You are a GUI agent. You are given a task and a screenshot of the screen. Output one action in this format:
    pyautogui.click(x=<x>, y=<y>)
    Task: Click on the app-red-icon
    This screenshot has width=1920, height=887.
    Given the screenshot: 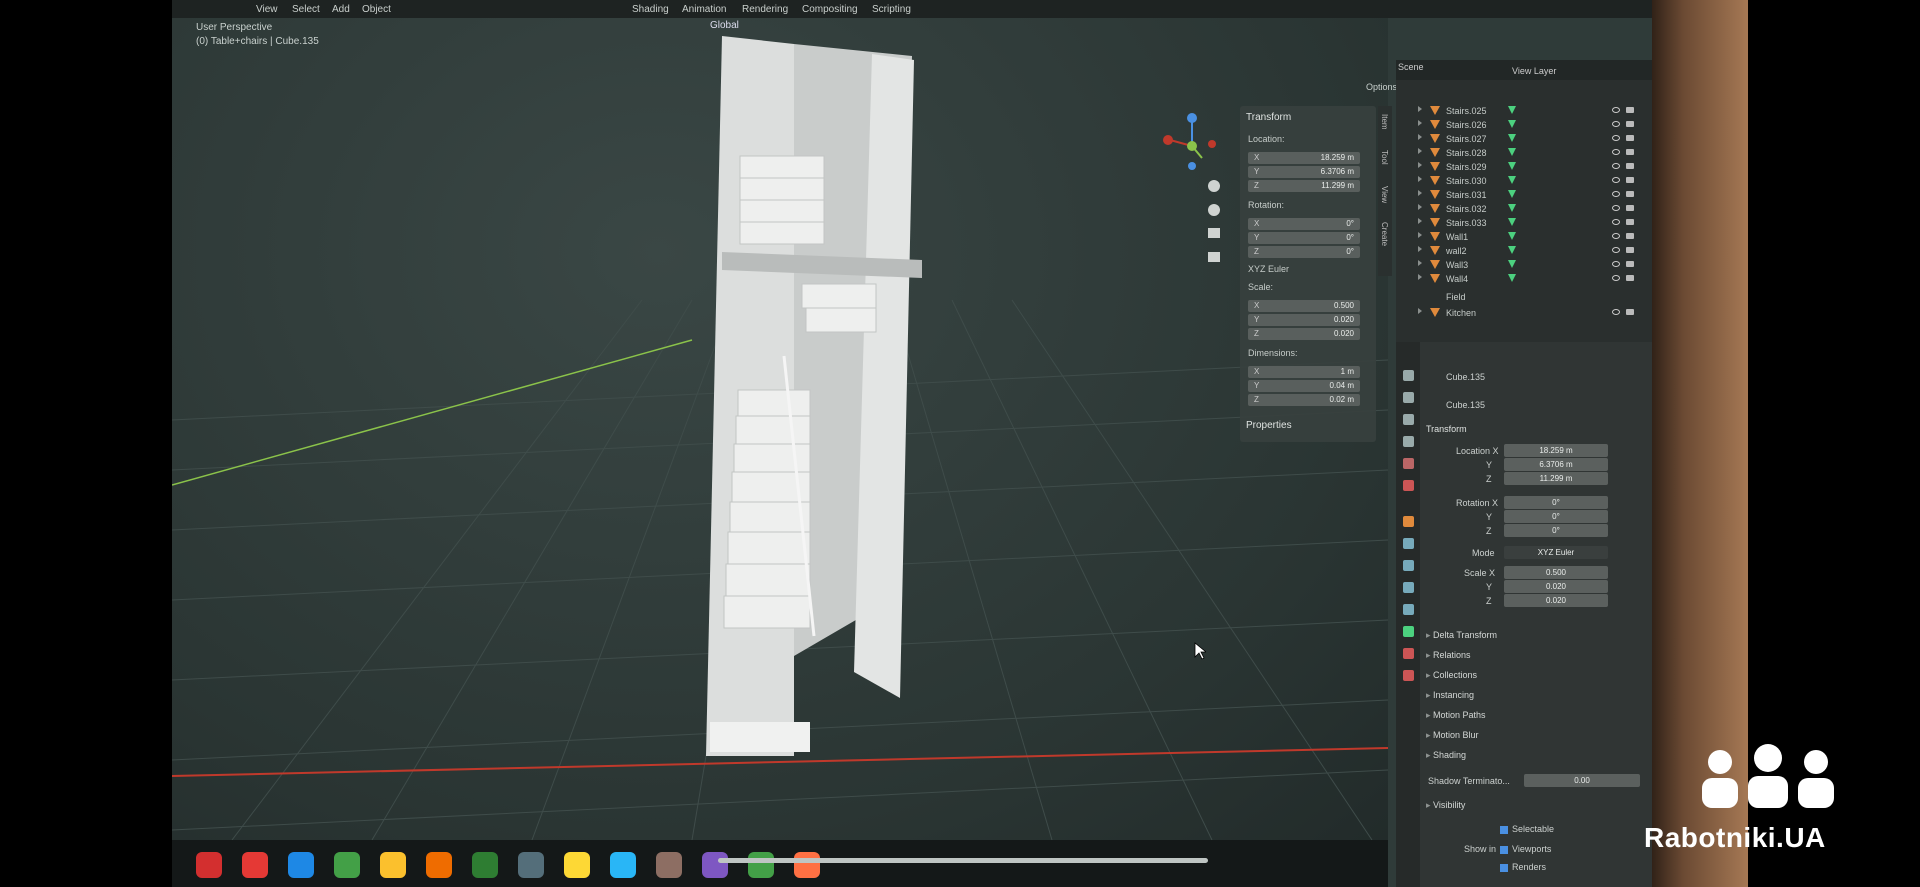 What is the action you would take?
    pyautogui.click(x=255, y=865)
    